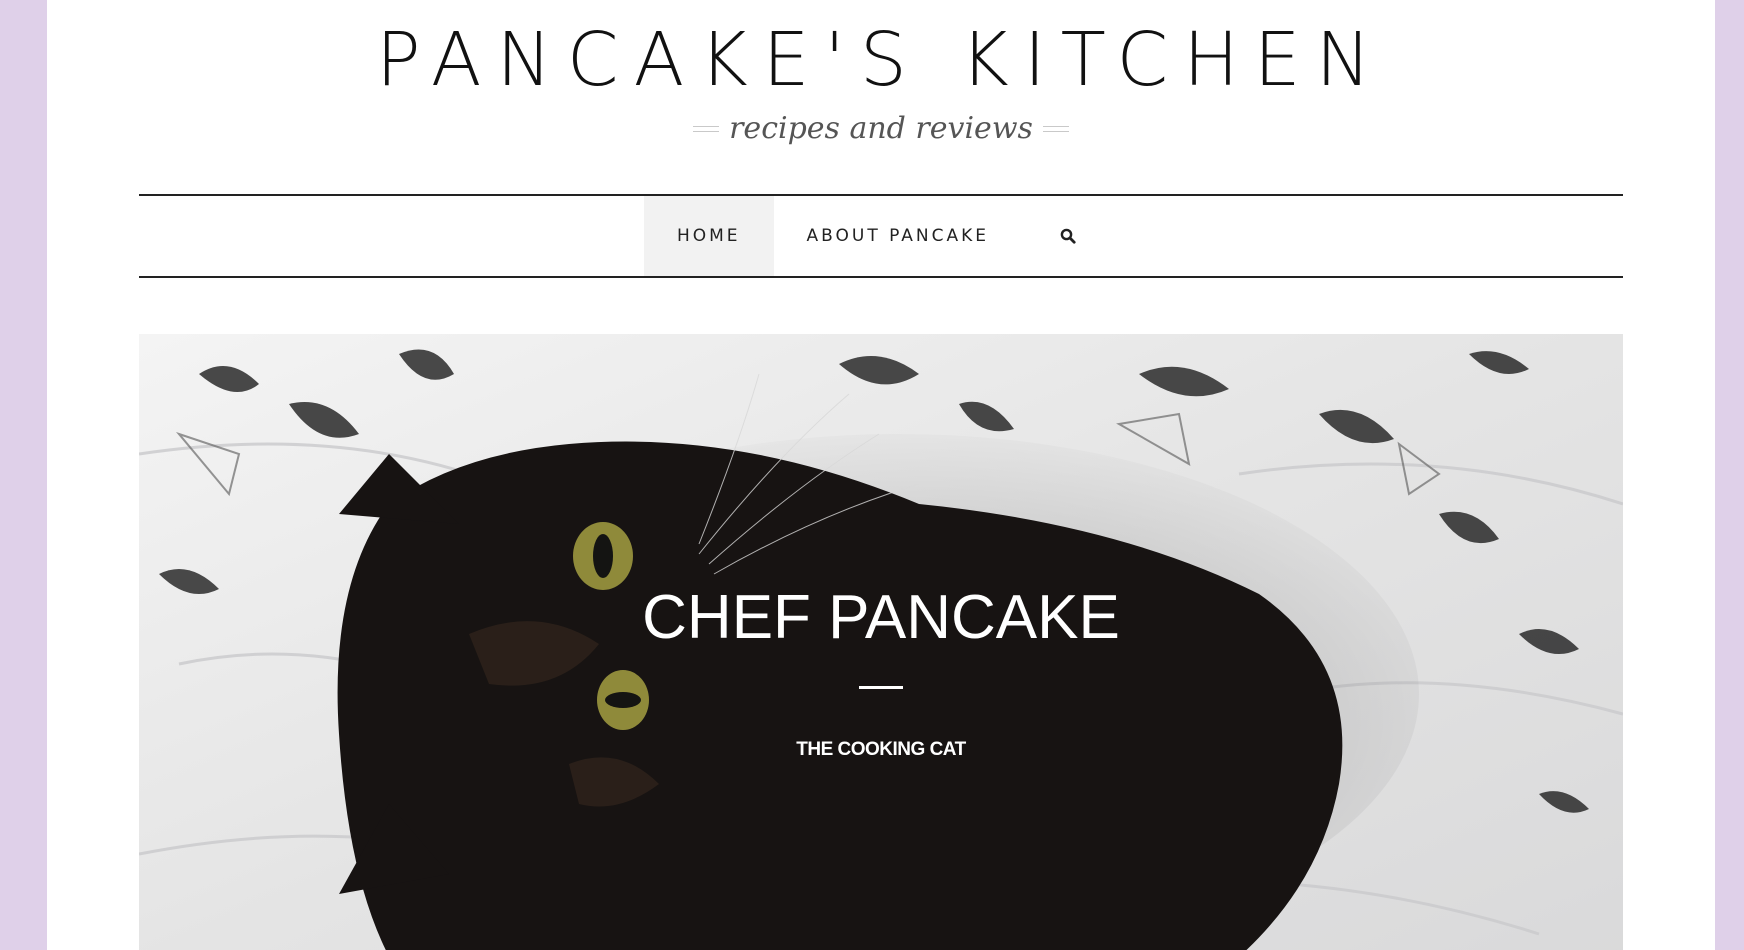 The image size is (1744, 950). I want to click on nav-item-label: HOME, so click(708, 236).